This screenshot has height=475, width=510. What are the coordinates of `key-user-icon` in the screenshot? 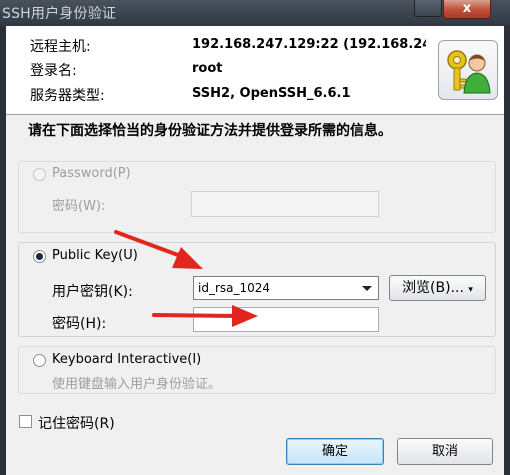 It's located at (468, 70).